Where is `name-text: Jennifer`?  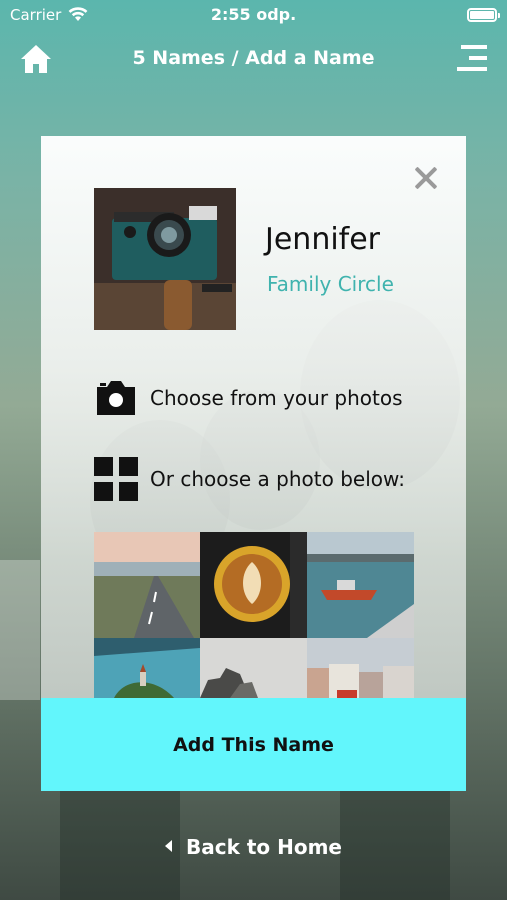 name-text: Jennifer is located at coordinates (323, 239).